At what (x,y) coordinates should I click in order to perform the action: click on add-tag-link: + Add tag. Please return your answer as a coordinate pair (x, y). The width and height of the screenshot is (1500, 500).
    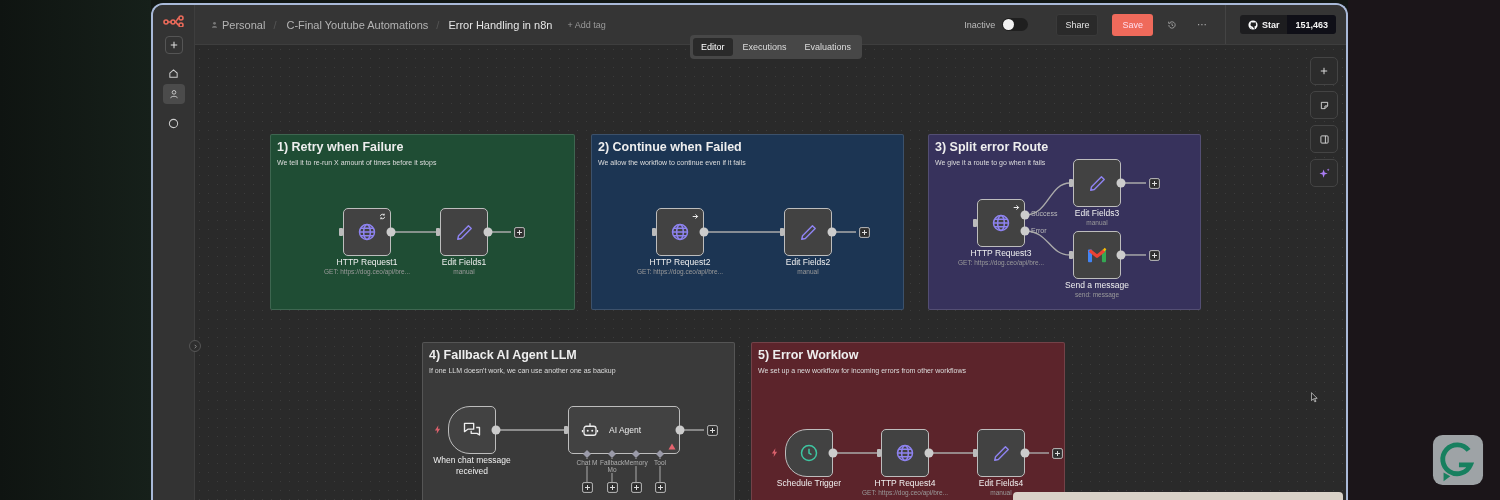
    Looking at the image, I should click on (586, 24).